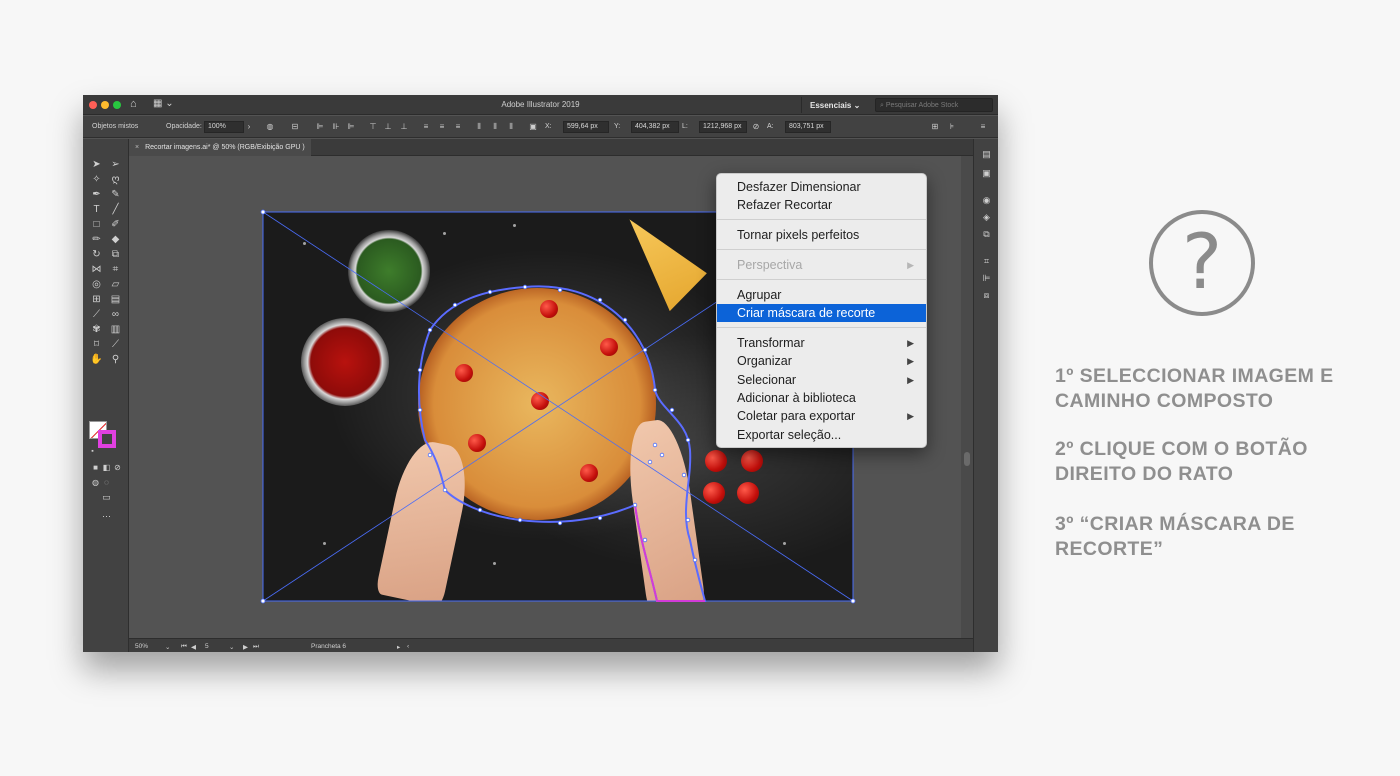  Describe the element at coordinates (96, 239) in the screenshot. I see `pencil-tool-icon: ✏` at that location.